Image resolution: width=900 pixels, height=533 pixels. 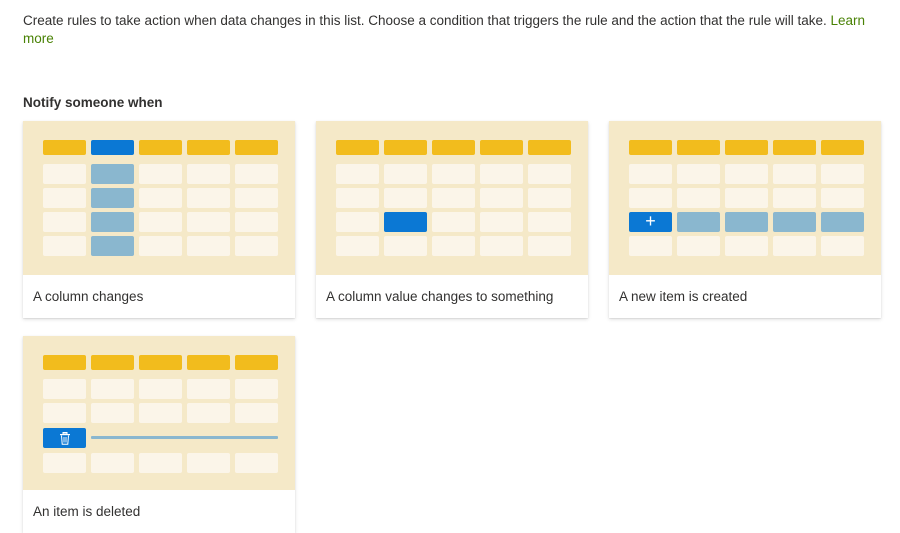 I want to click on card-new-item-created: + A new item is created, so click(x=745, y=219).